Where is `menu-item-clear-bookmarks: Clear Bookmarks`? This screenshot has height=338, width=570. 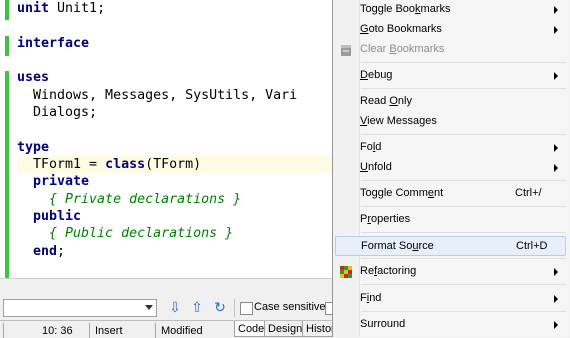 menu-item-clear-bookmarks: Clear Bookmarks is located at coordinates (450, 50).